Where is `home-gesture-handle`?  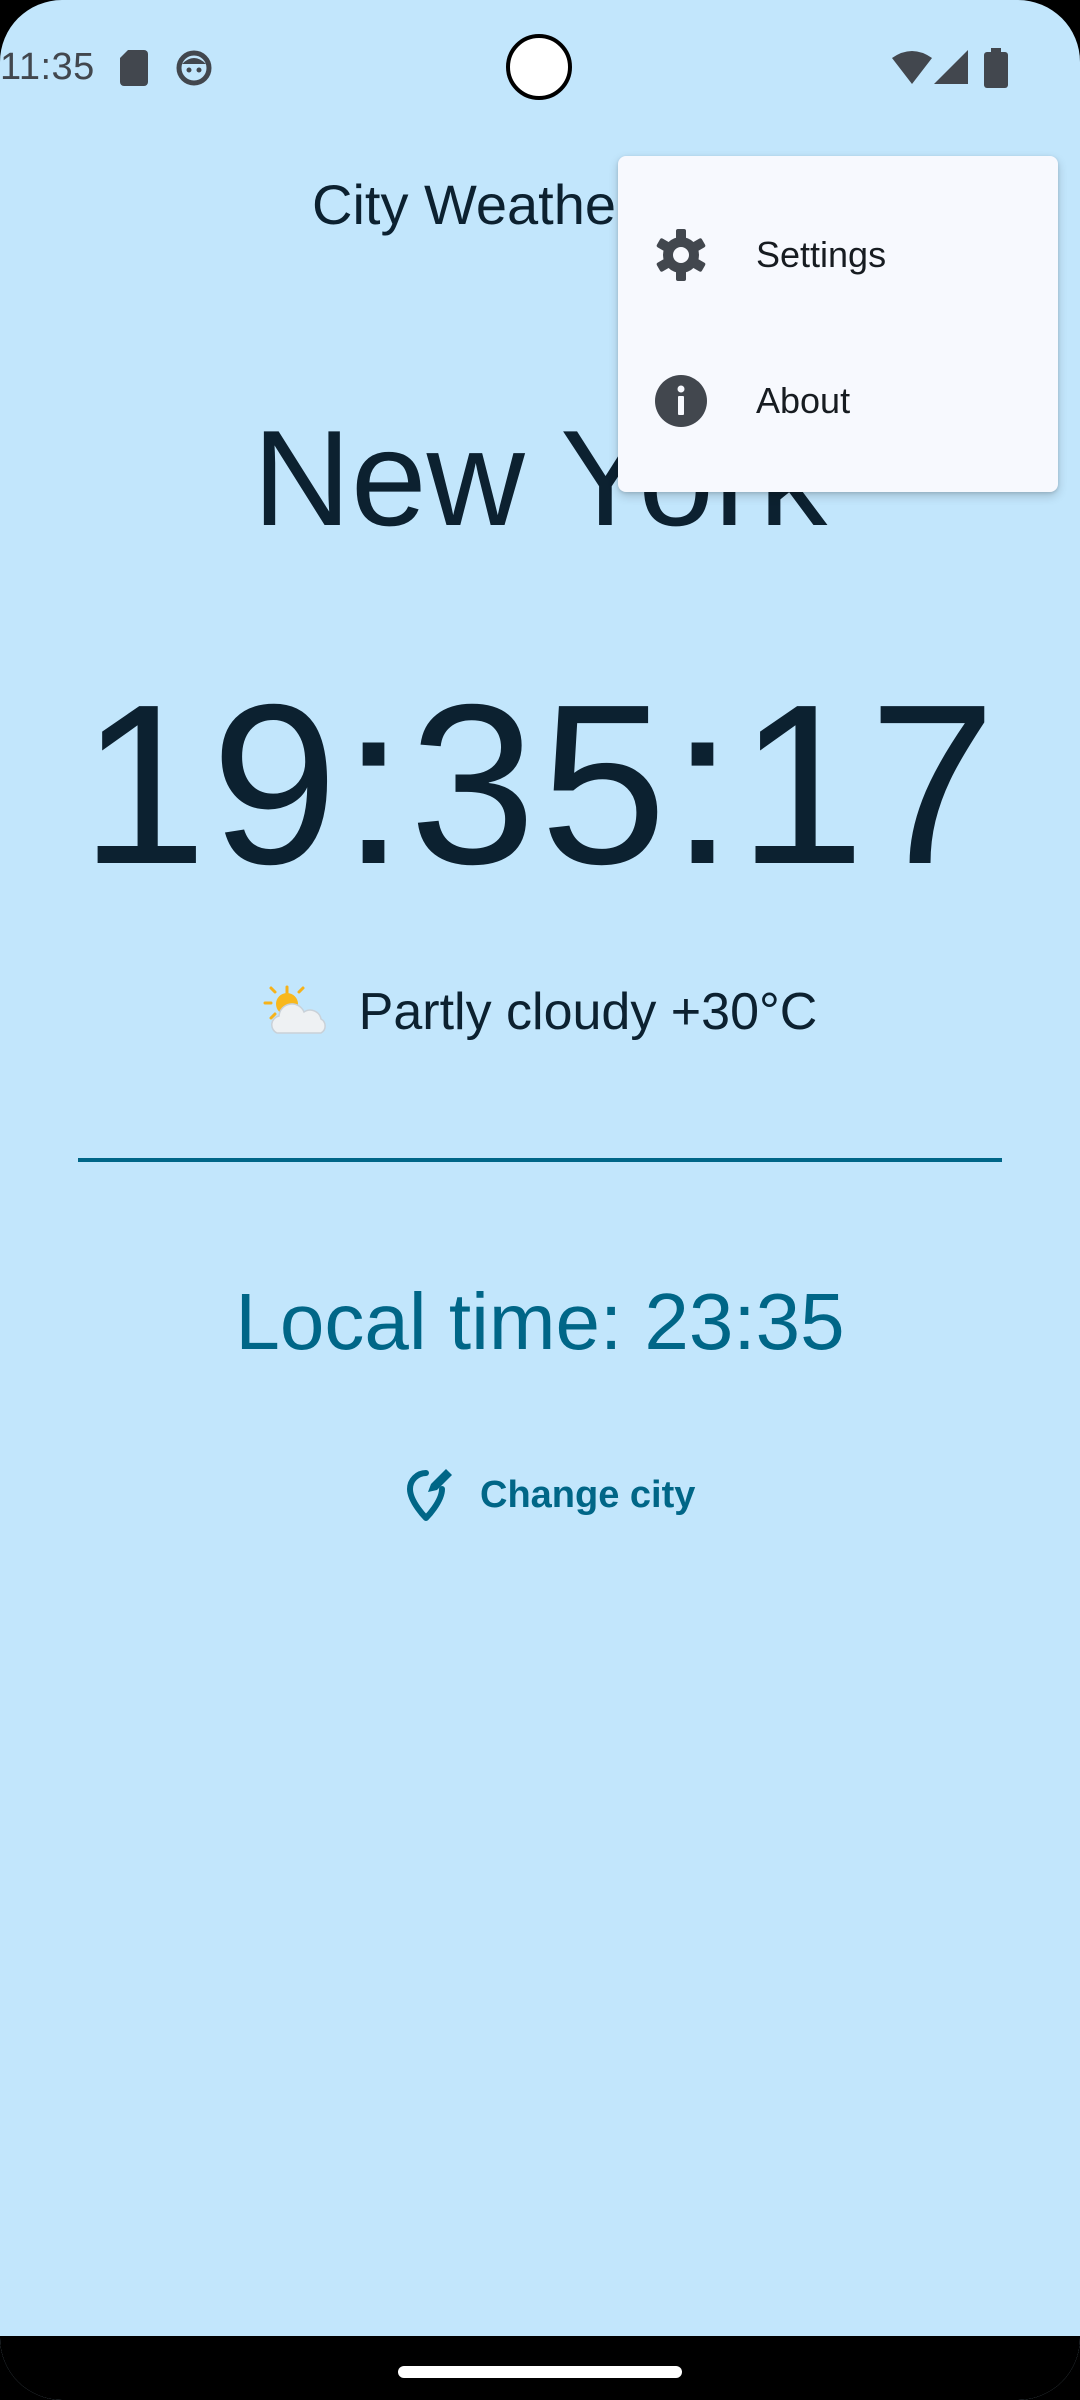
home-gesture-handle is located at coordinates (540, 2372).